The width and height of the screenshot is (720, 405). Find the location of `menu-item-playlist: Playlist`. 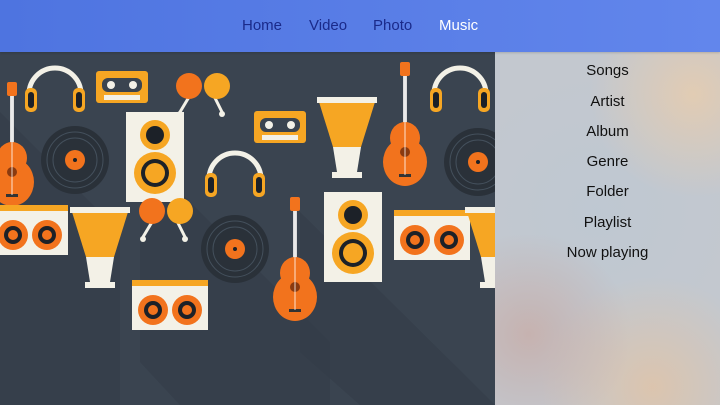

menu-item-playlist: Playlist is located at coordinates (607, 222).